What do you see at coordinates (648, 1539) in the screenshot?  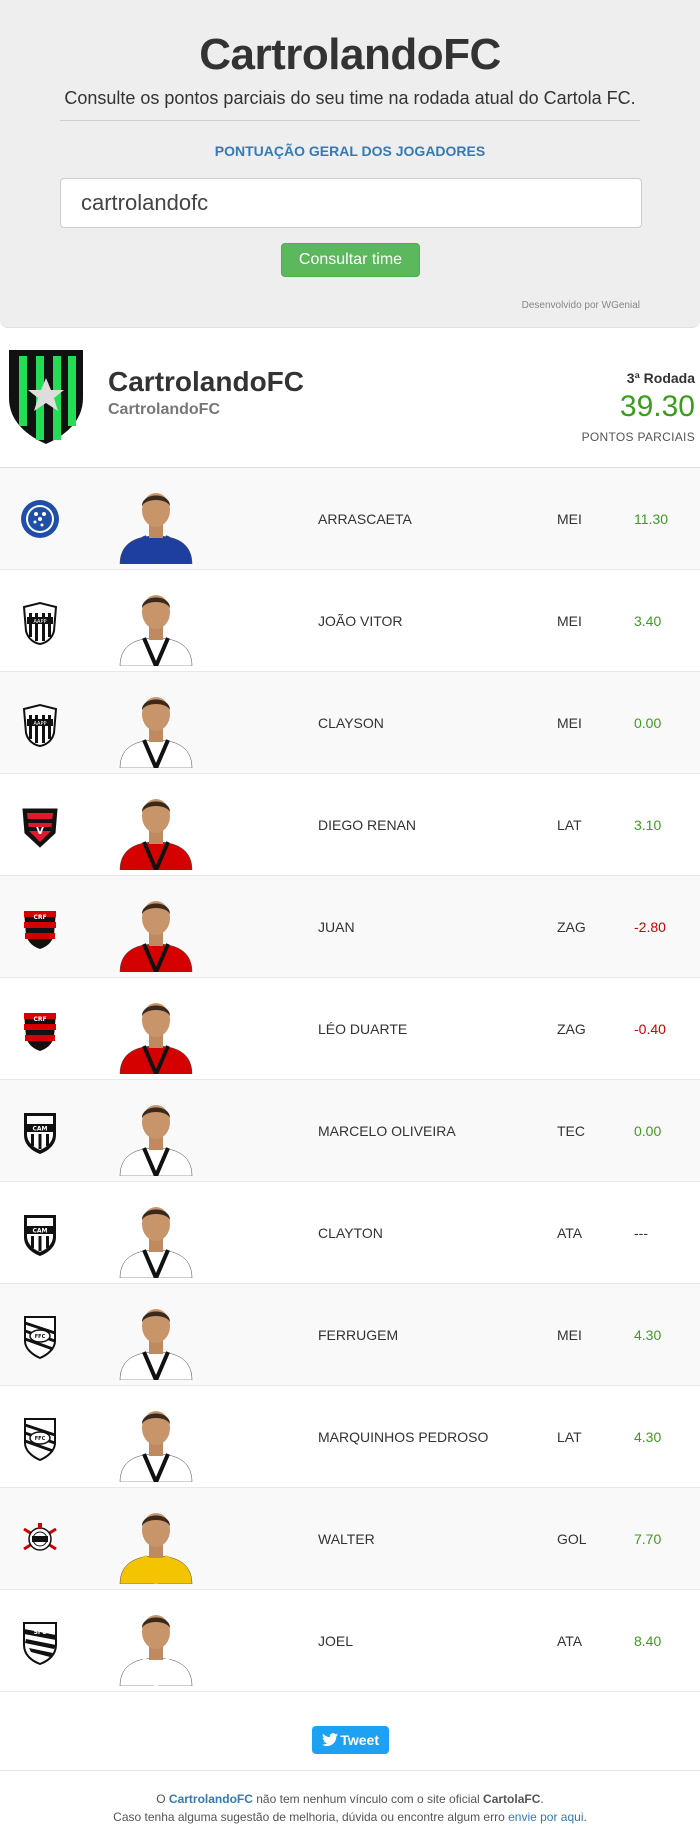 I see `player-score: 7.70` at bounding box center [648, 1539].